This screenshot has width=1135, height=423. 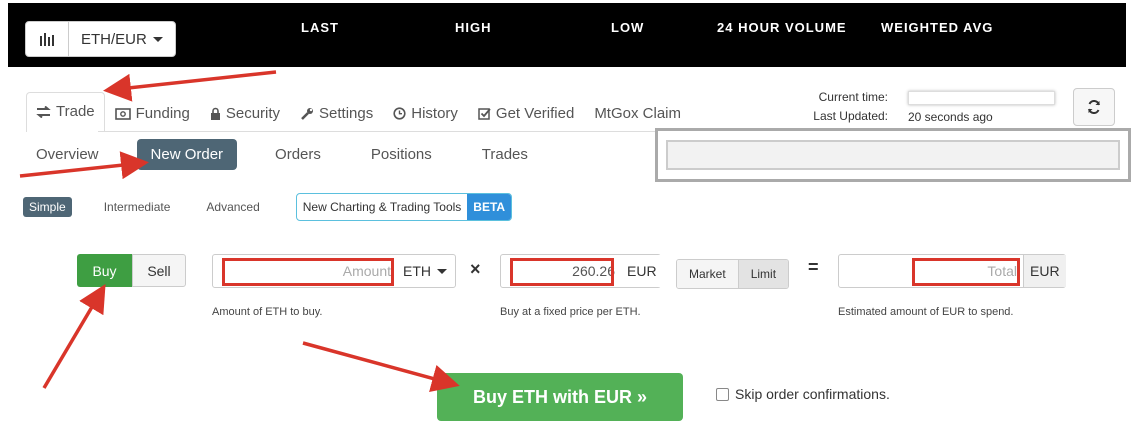 I want to click on annotation-highlight-total, so click(x=966, y=272).